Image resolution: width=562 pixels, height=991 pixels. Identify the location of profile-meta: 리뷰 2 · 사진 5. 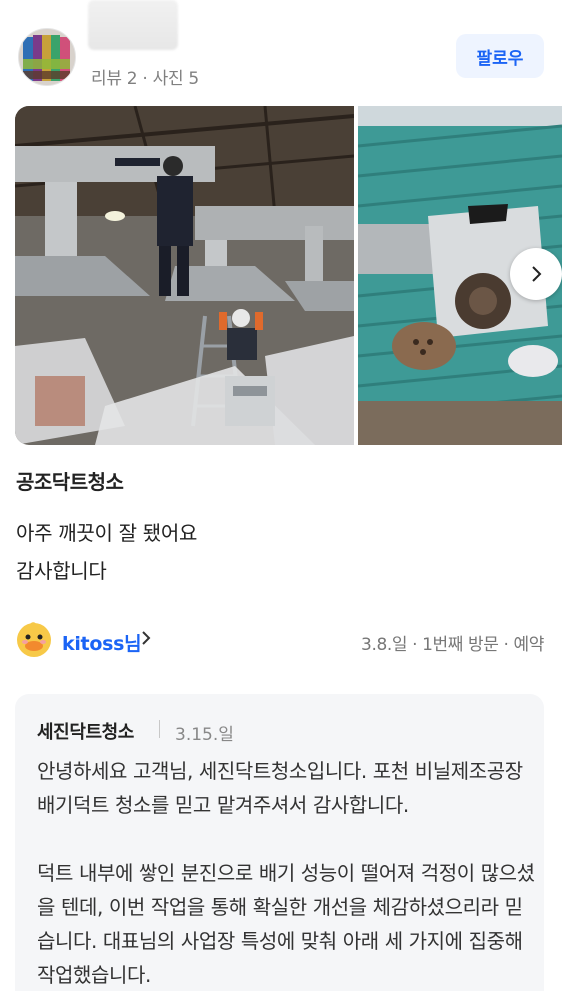
(145, 79).